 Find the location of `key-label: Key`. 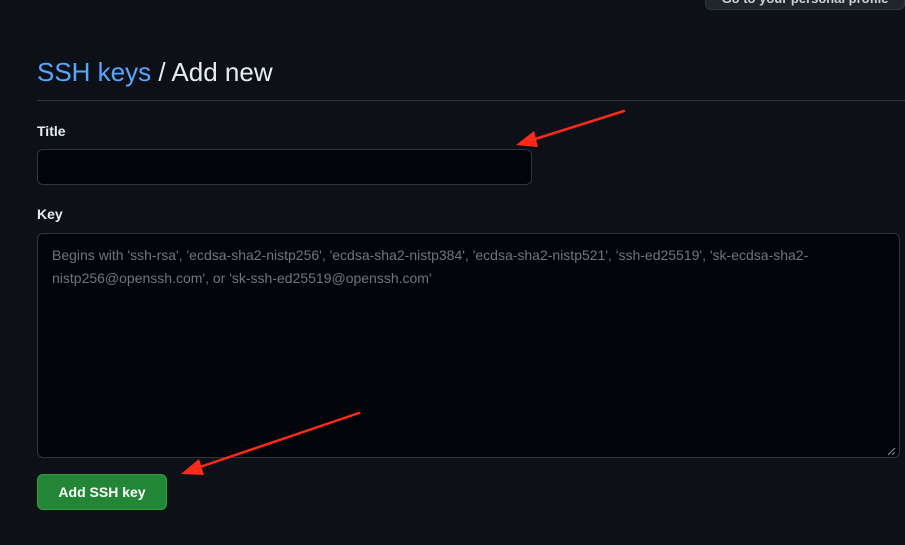

key-label: Key is located at coordinates (50, 214).